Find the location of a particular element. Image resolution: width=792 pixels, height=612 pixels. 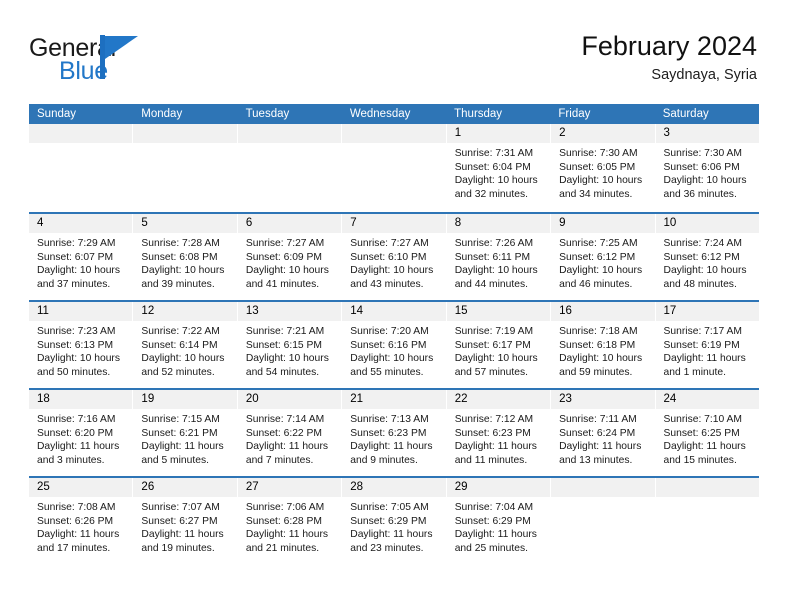

sunset-text: Sunset: 6:10 PM is located at coordinates (388, 257).